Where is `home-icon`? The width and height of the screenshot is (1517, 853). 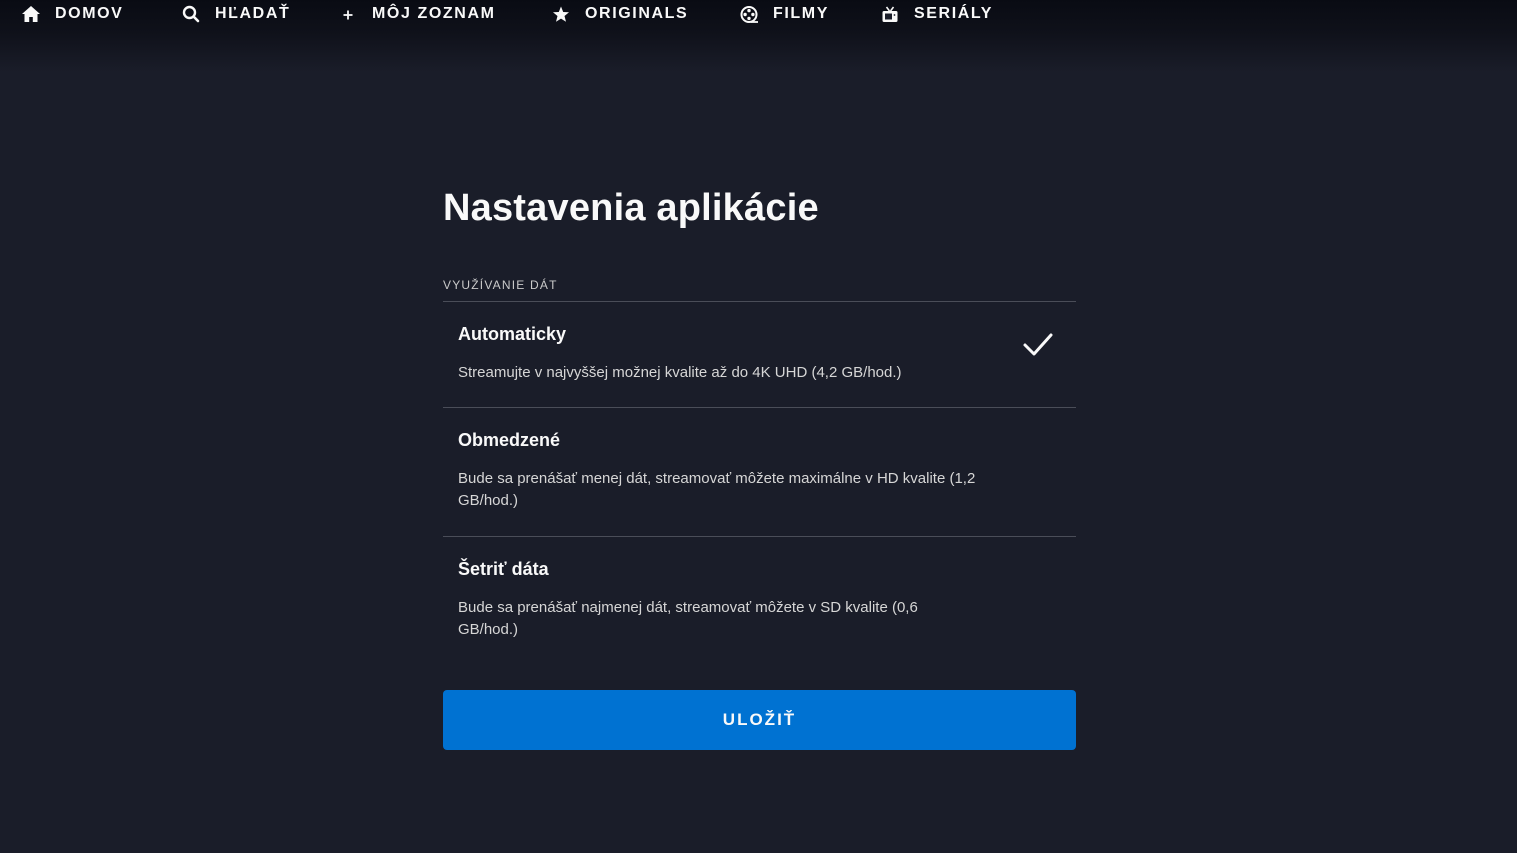 home-icon is located at coordinates (31, 14).